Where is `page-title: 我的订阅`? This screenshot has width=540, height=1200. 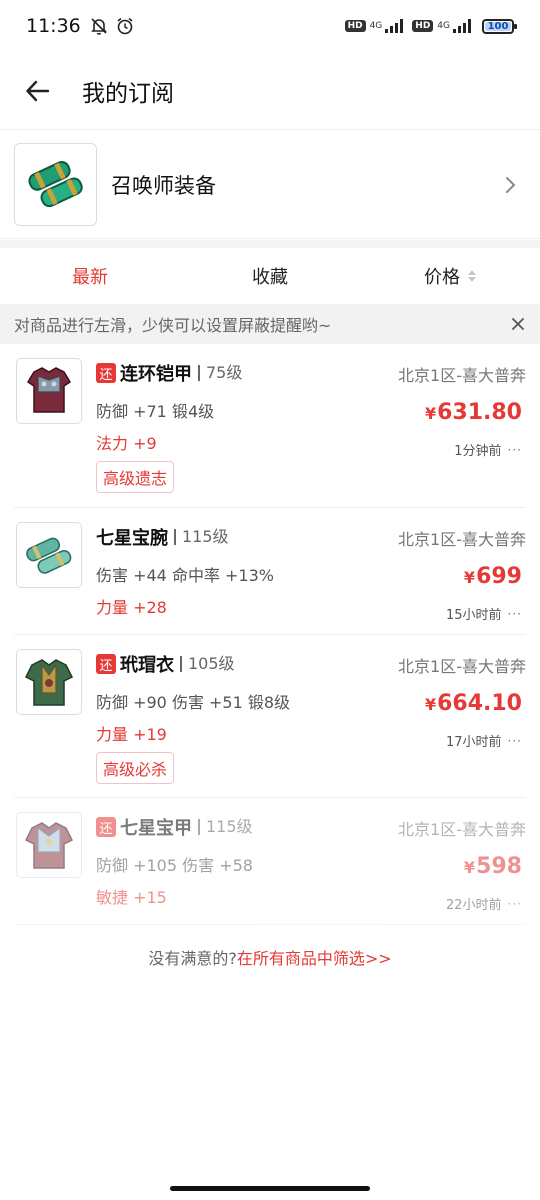 page-title: 我的订阅 is located at coordinates (128, 93).